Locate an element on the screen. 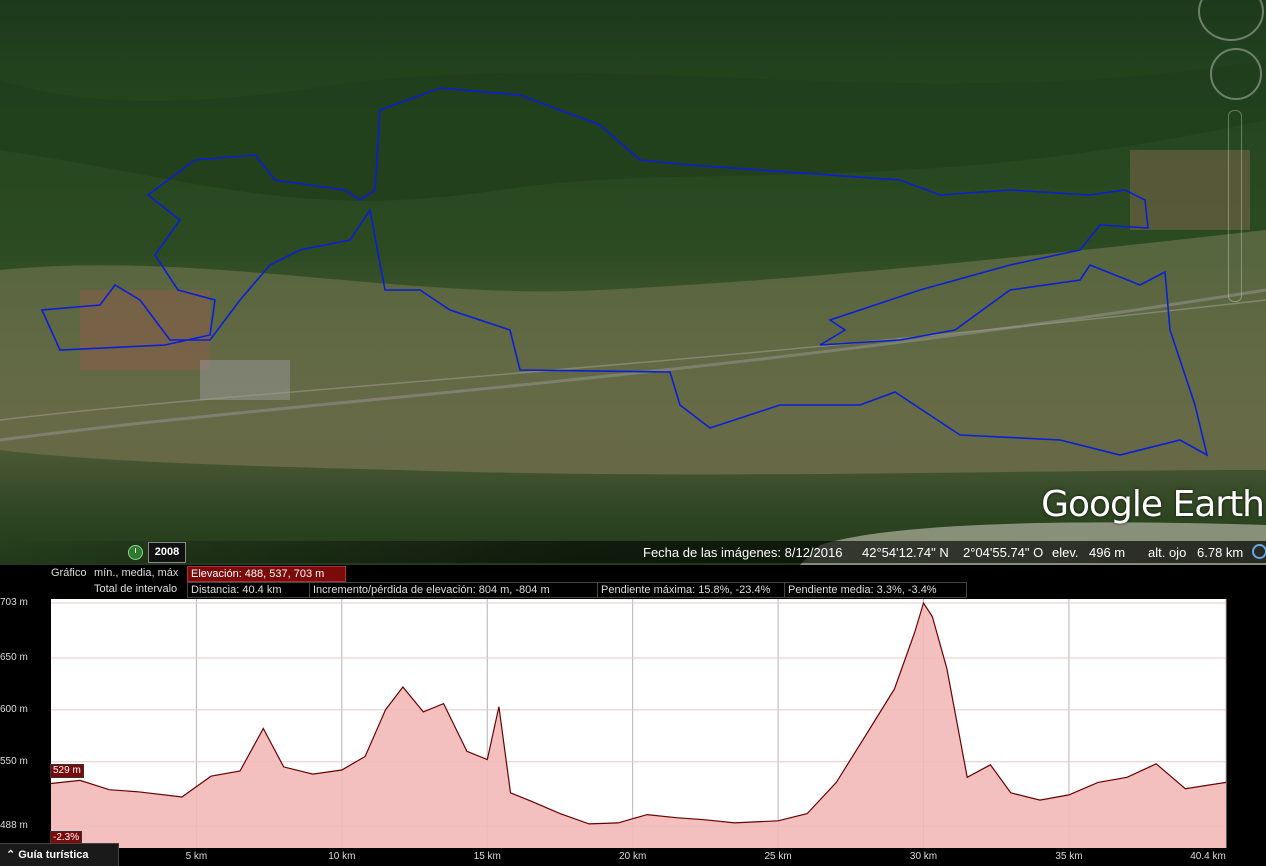  y-tick-label: 550 m is located at coordinates (14, 761).